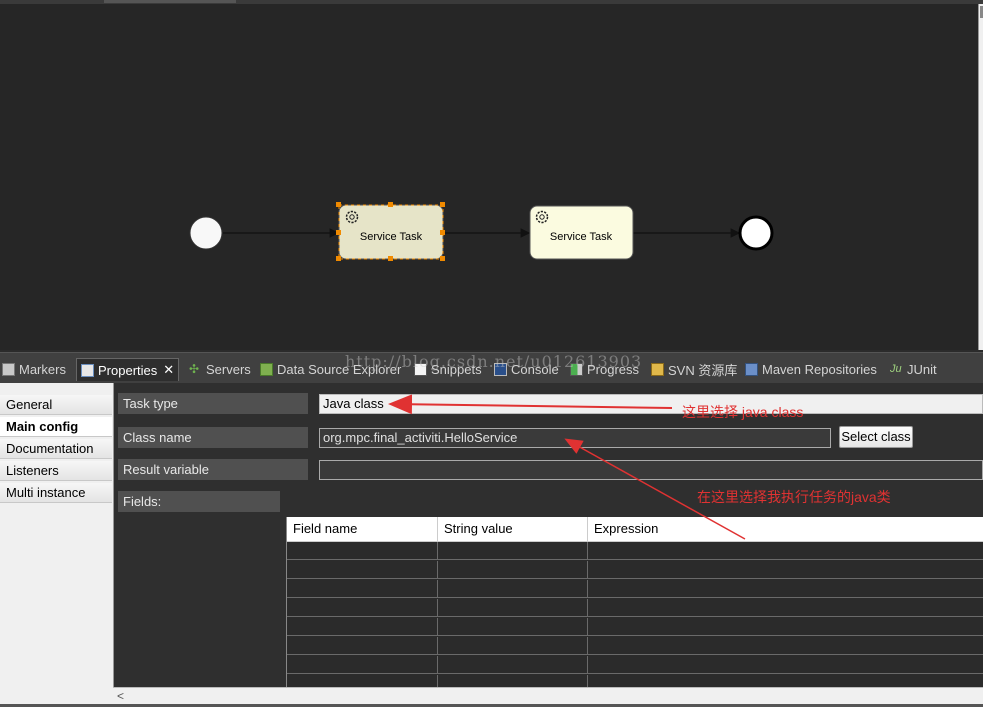  I want to click on tab-label: SVN 资源库, so click(703, 370).